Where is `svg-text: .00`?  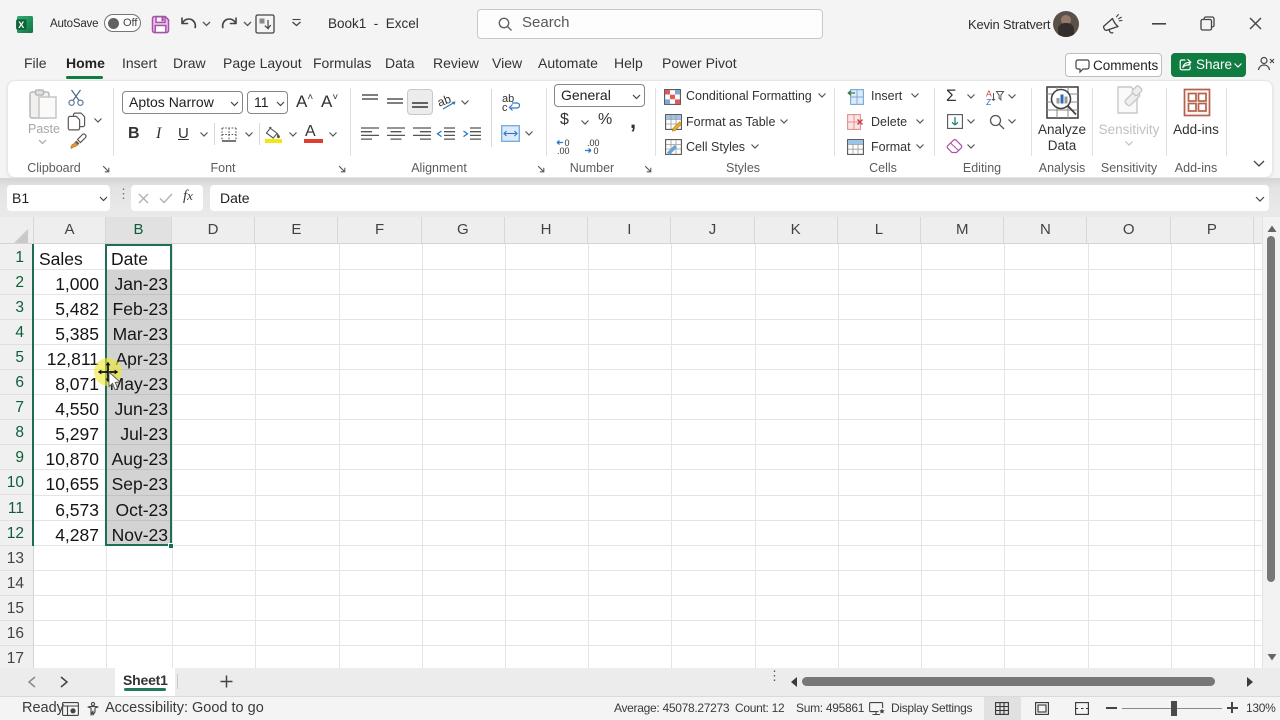 svg-text: .00 is located at coordinates (563, 151).